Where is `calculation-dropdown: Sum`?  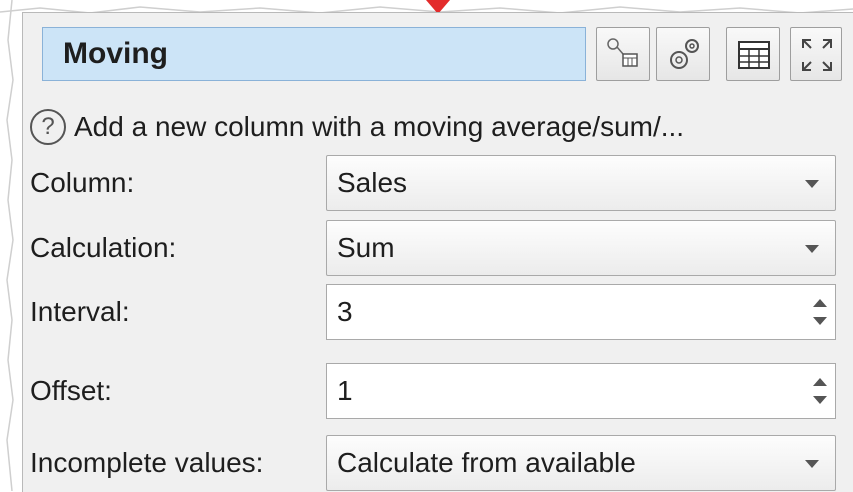 calculation-dropdown: Sum is located at coordinates (581, 248).